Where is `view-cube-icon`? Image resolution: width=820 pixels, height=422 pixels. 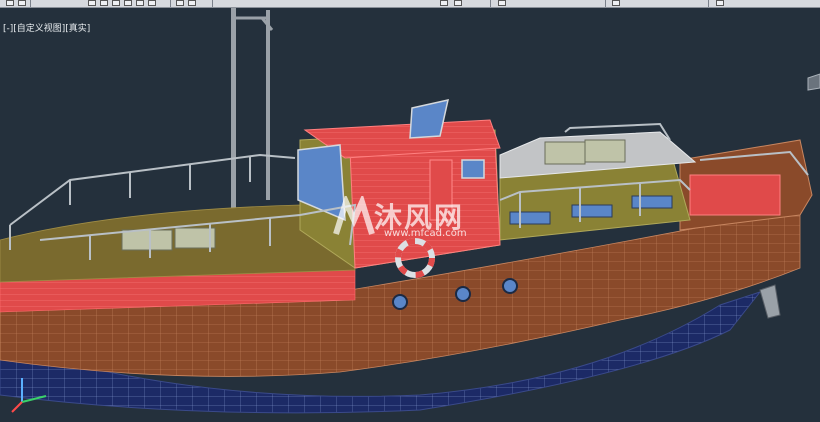
view-cube-icon is located at coordinates (813, 82).